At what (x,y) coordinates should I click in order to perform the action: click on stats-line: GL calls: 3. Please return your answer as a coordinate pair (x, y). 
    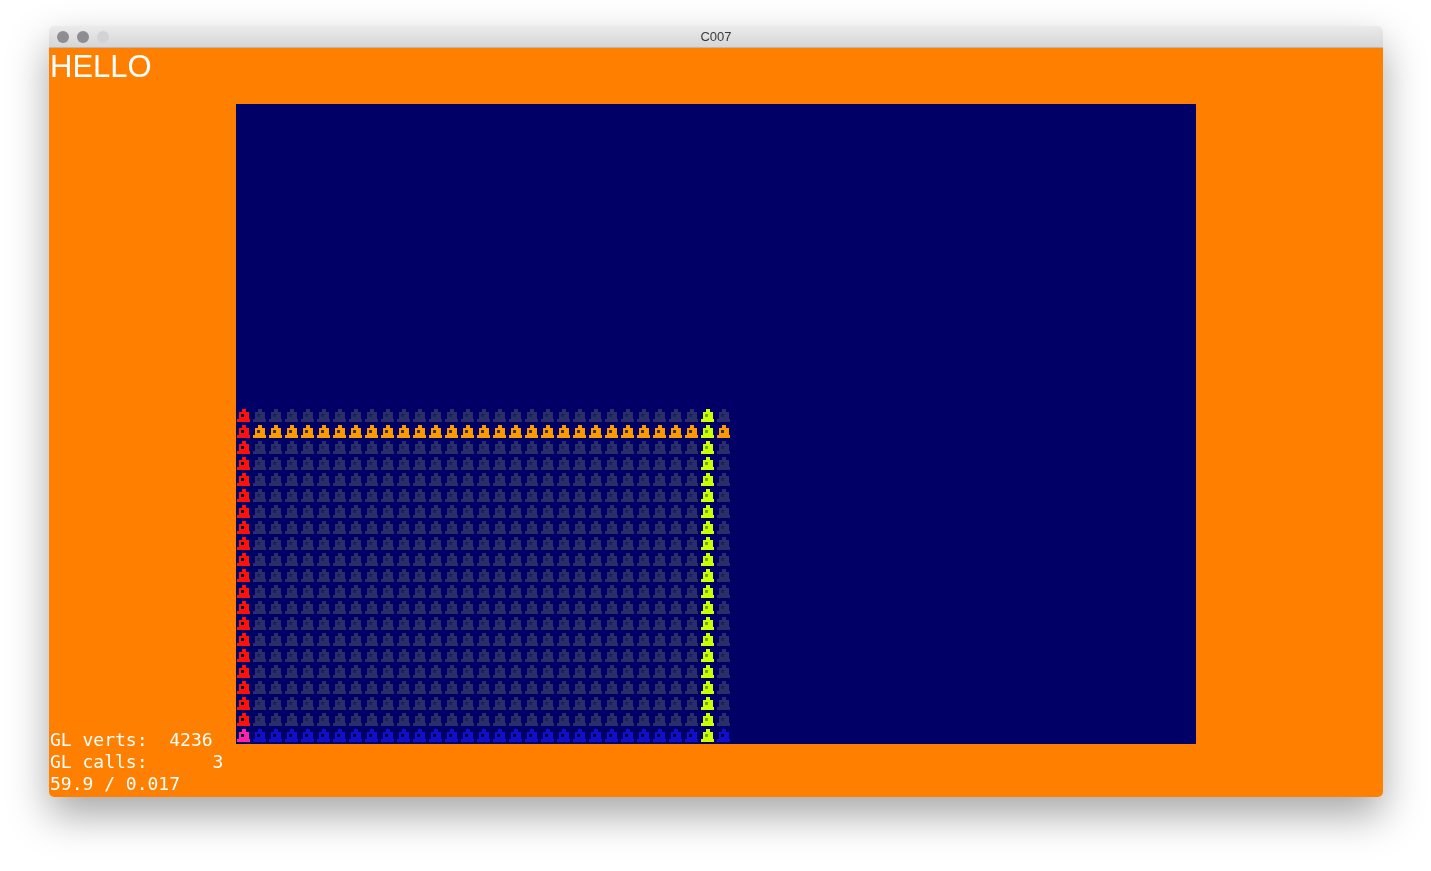
    Looking at the image, I should click on (137, 762).